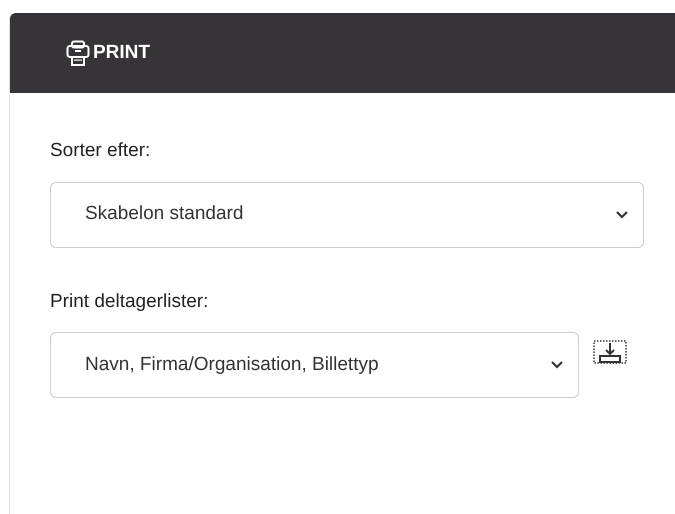 This screenshot has height=514, width=675. What do you see at coordinates (101, 151) in the screenshot?
I see `field-label: Sorter efter:` at bounding box center [101, 151].